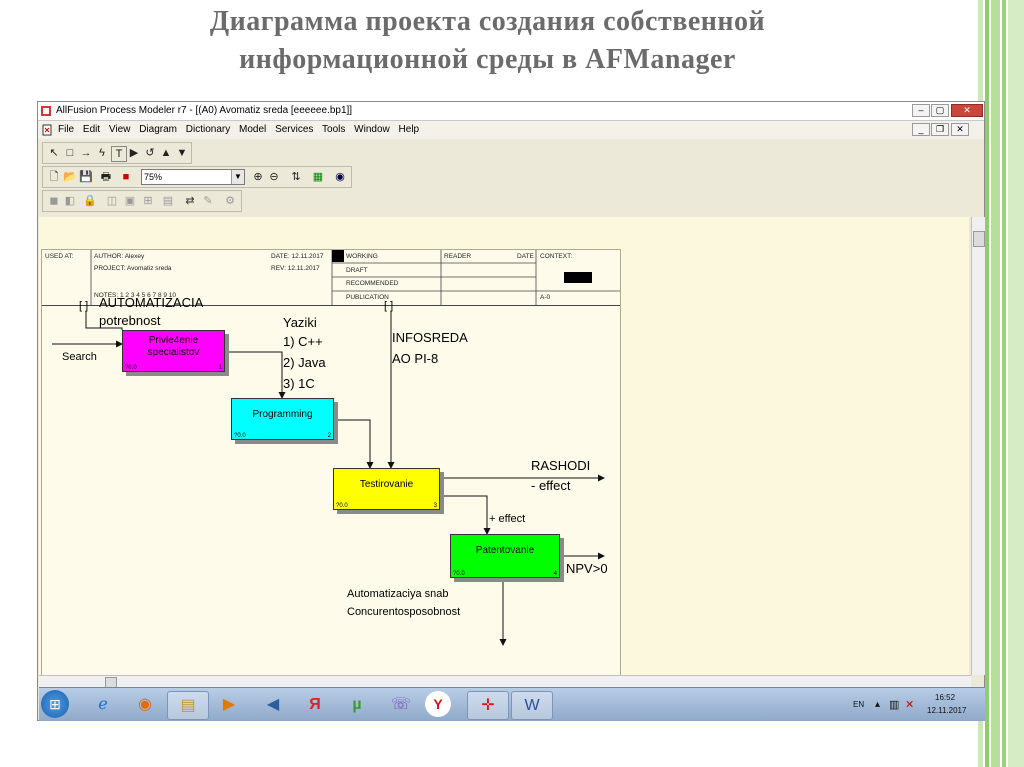 The height and width of the screenshot is (767, 1024). I want to click on activity-box-3-num: ?0.0, so click(342, 506).